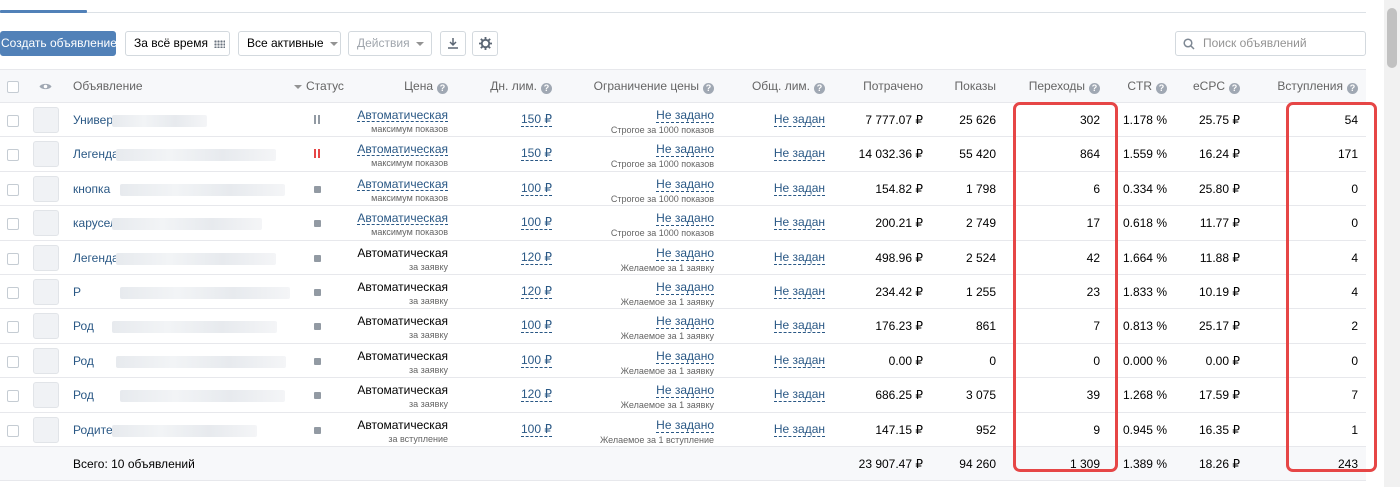 The width and height of the screenshot is (1400, 487). Describe the element at coordinates (58, 43) in the screenshot. I see `create-ad-button: Создать объявление` at that location.